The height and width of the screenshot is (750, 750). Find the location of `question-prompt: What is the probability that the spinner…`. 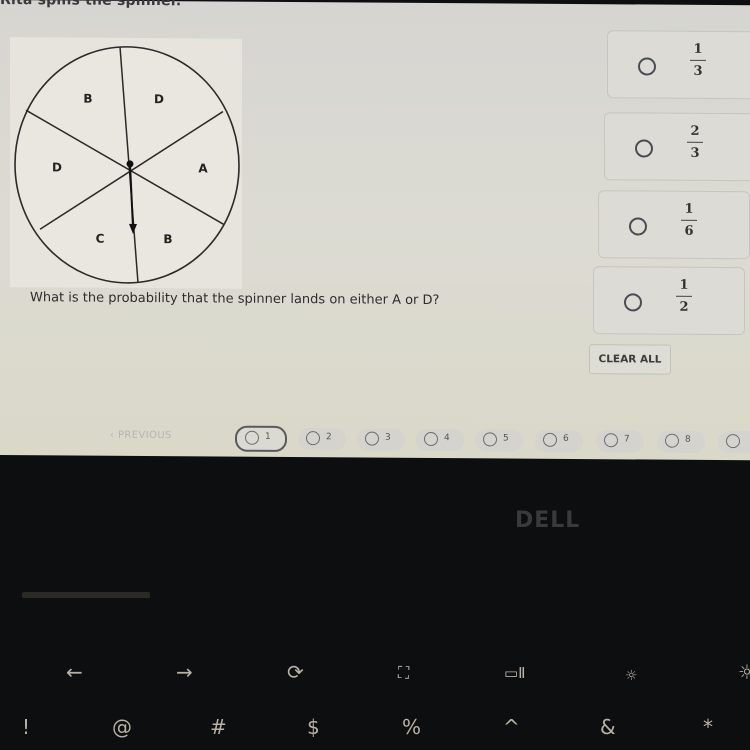

question-prompt: What is the probability that the spinner… is located at coordinates (235, 299).